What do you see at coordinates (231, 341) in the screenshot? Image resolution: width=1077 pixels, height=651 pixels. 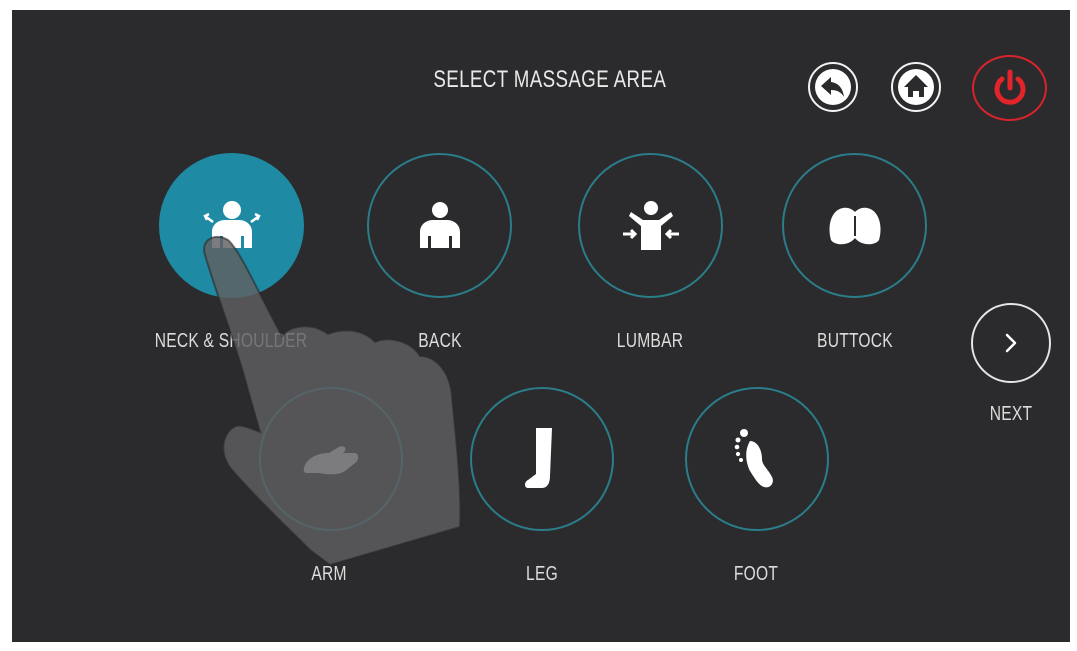 I see `label-neck-shoulder: NECK & SHOULDER` at bounding box center [231, 341].